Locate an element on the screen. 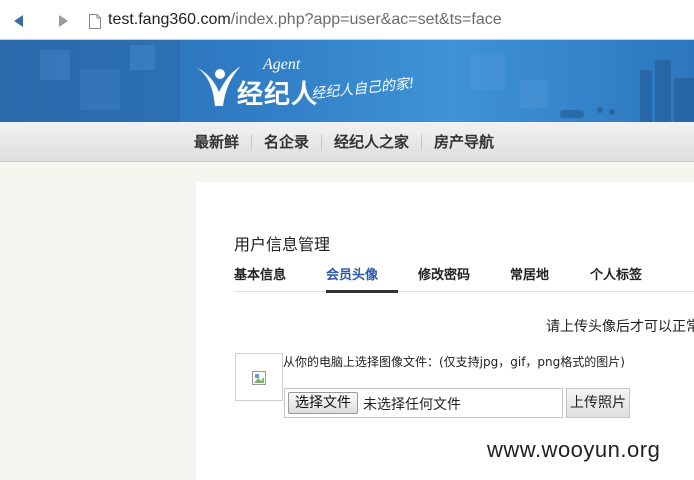 This screenshot has width=694, height=480. forward-button is located at coordinates (63, 21).